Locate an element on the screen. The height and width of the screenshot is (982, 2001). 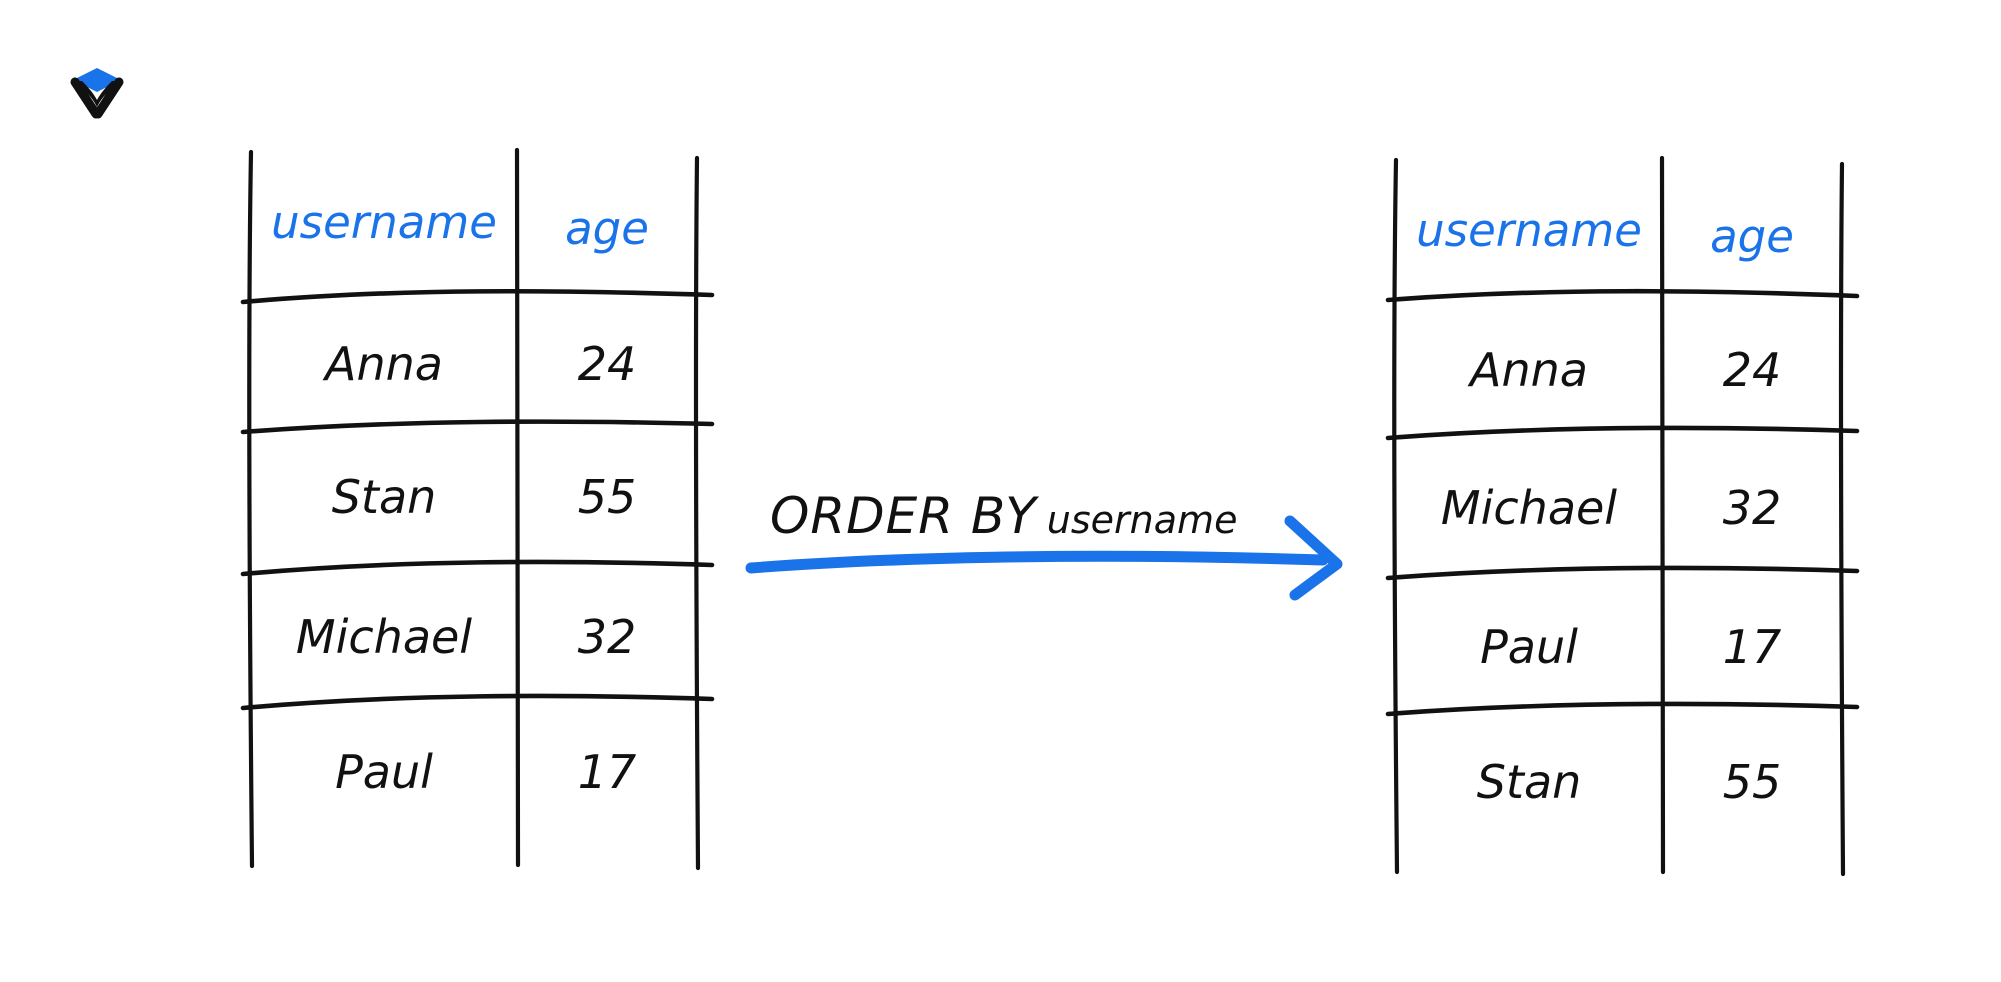
result-header-age: age is located at coordinates (1752, 236).